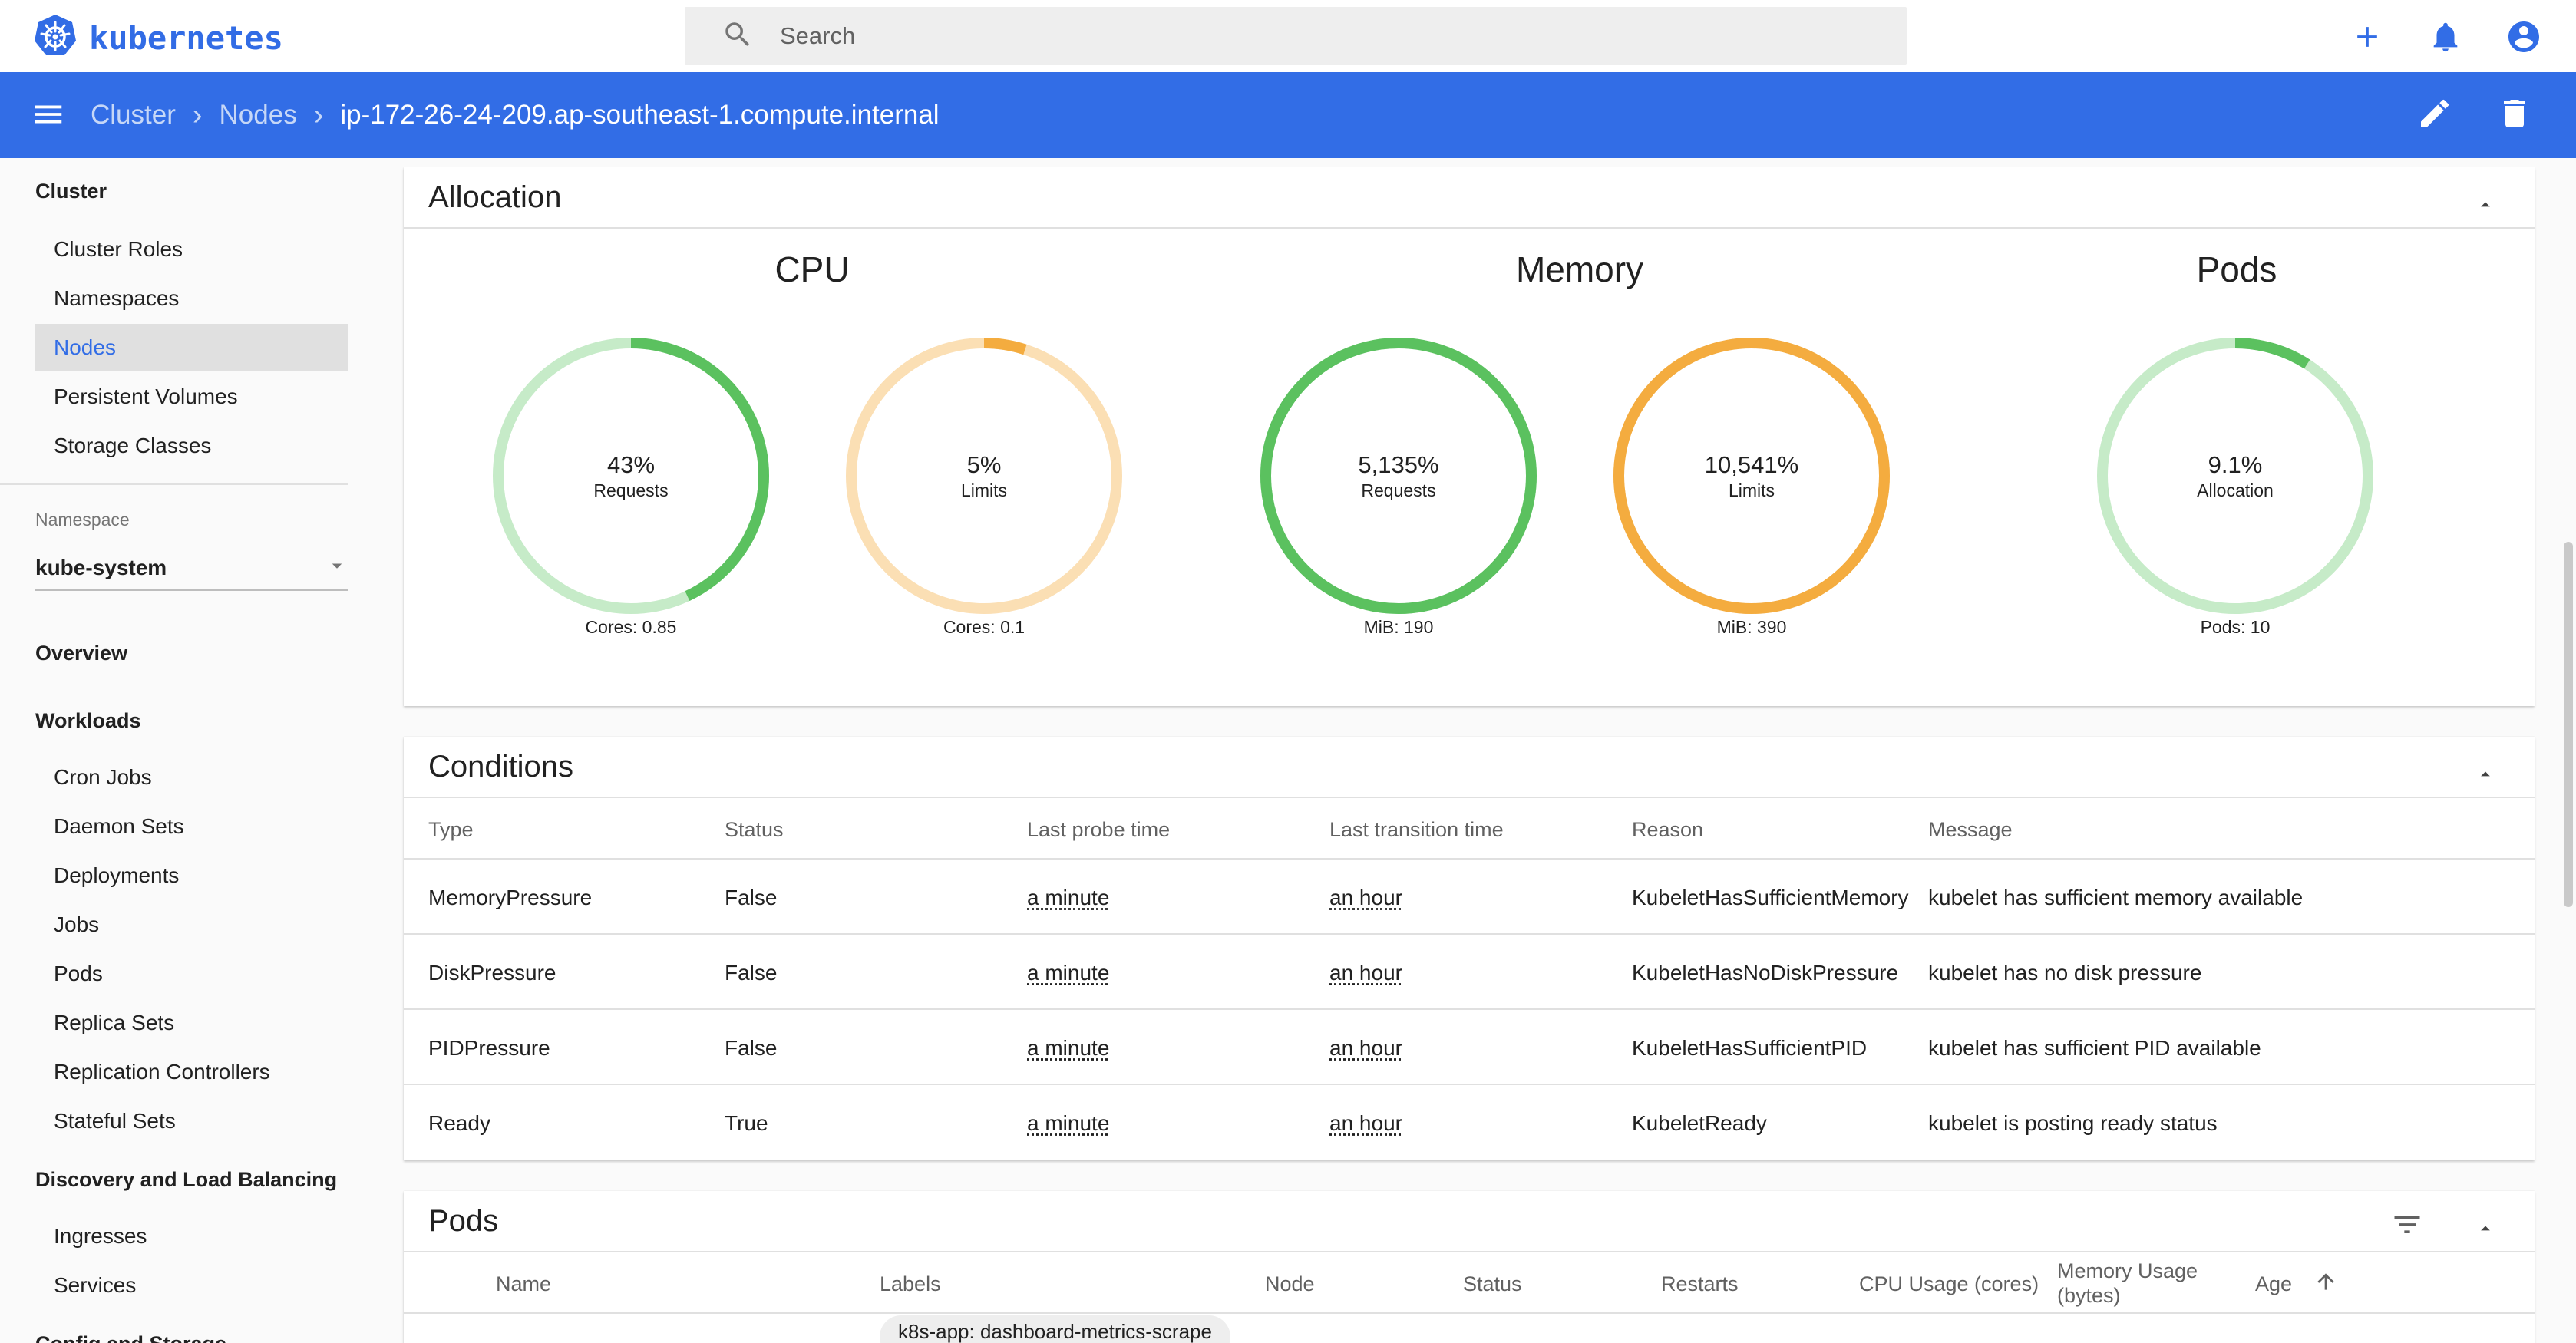 The width and height of the screenshot is (2576, 1343). Describe the element at coordinates (492, 973) in the screenshot. I see `condition-type: DiskPressure` at that location.